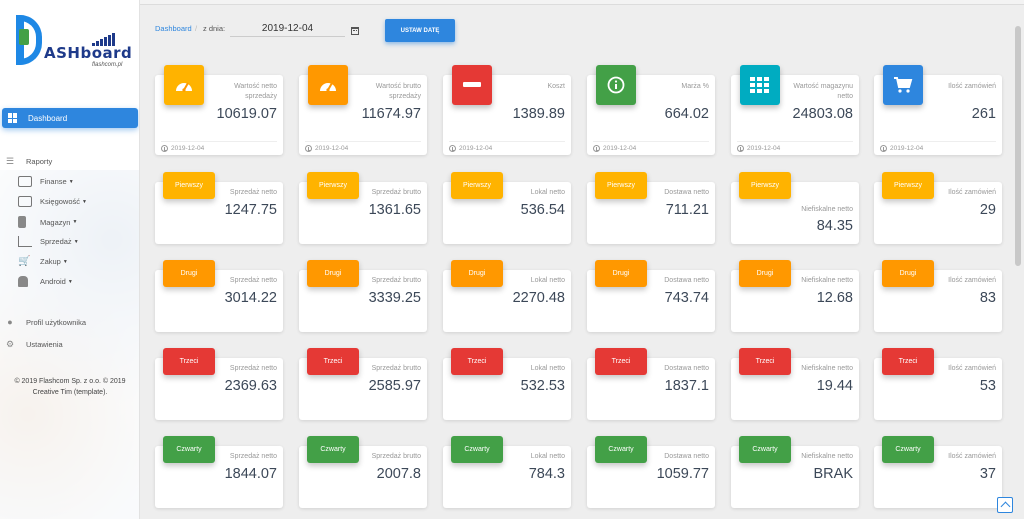  I want to click on date-input, so click(287, 28).